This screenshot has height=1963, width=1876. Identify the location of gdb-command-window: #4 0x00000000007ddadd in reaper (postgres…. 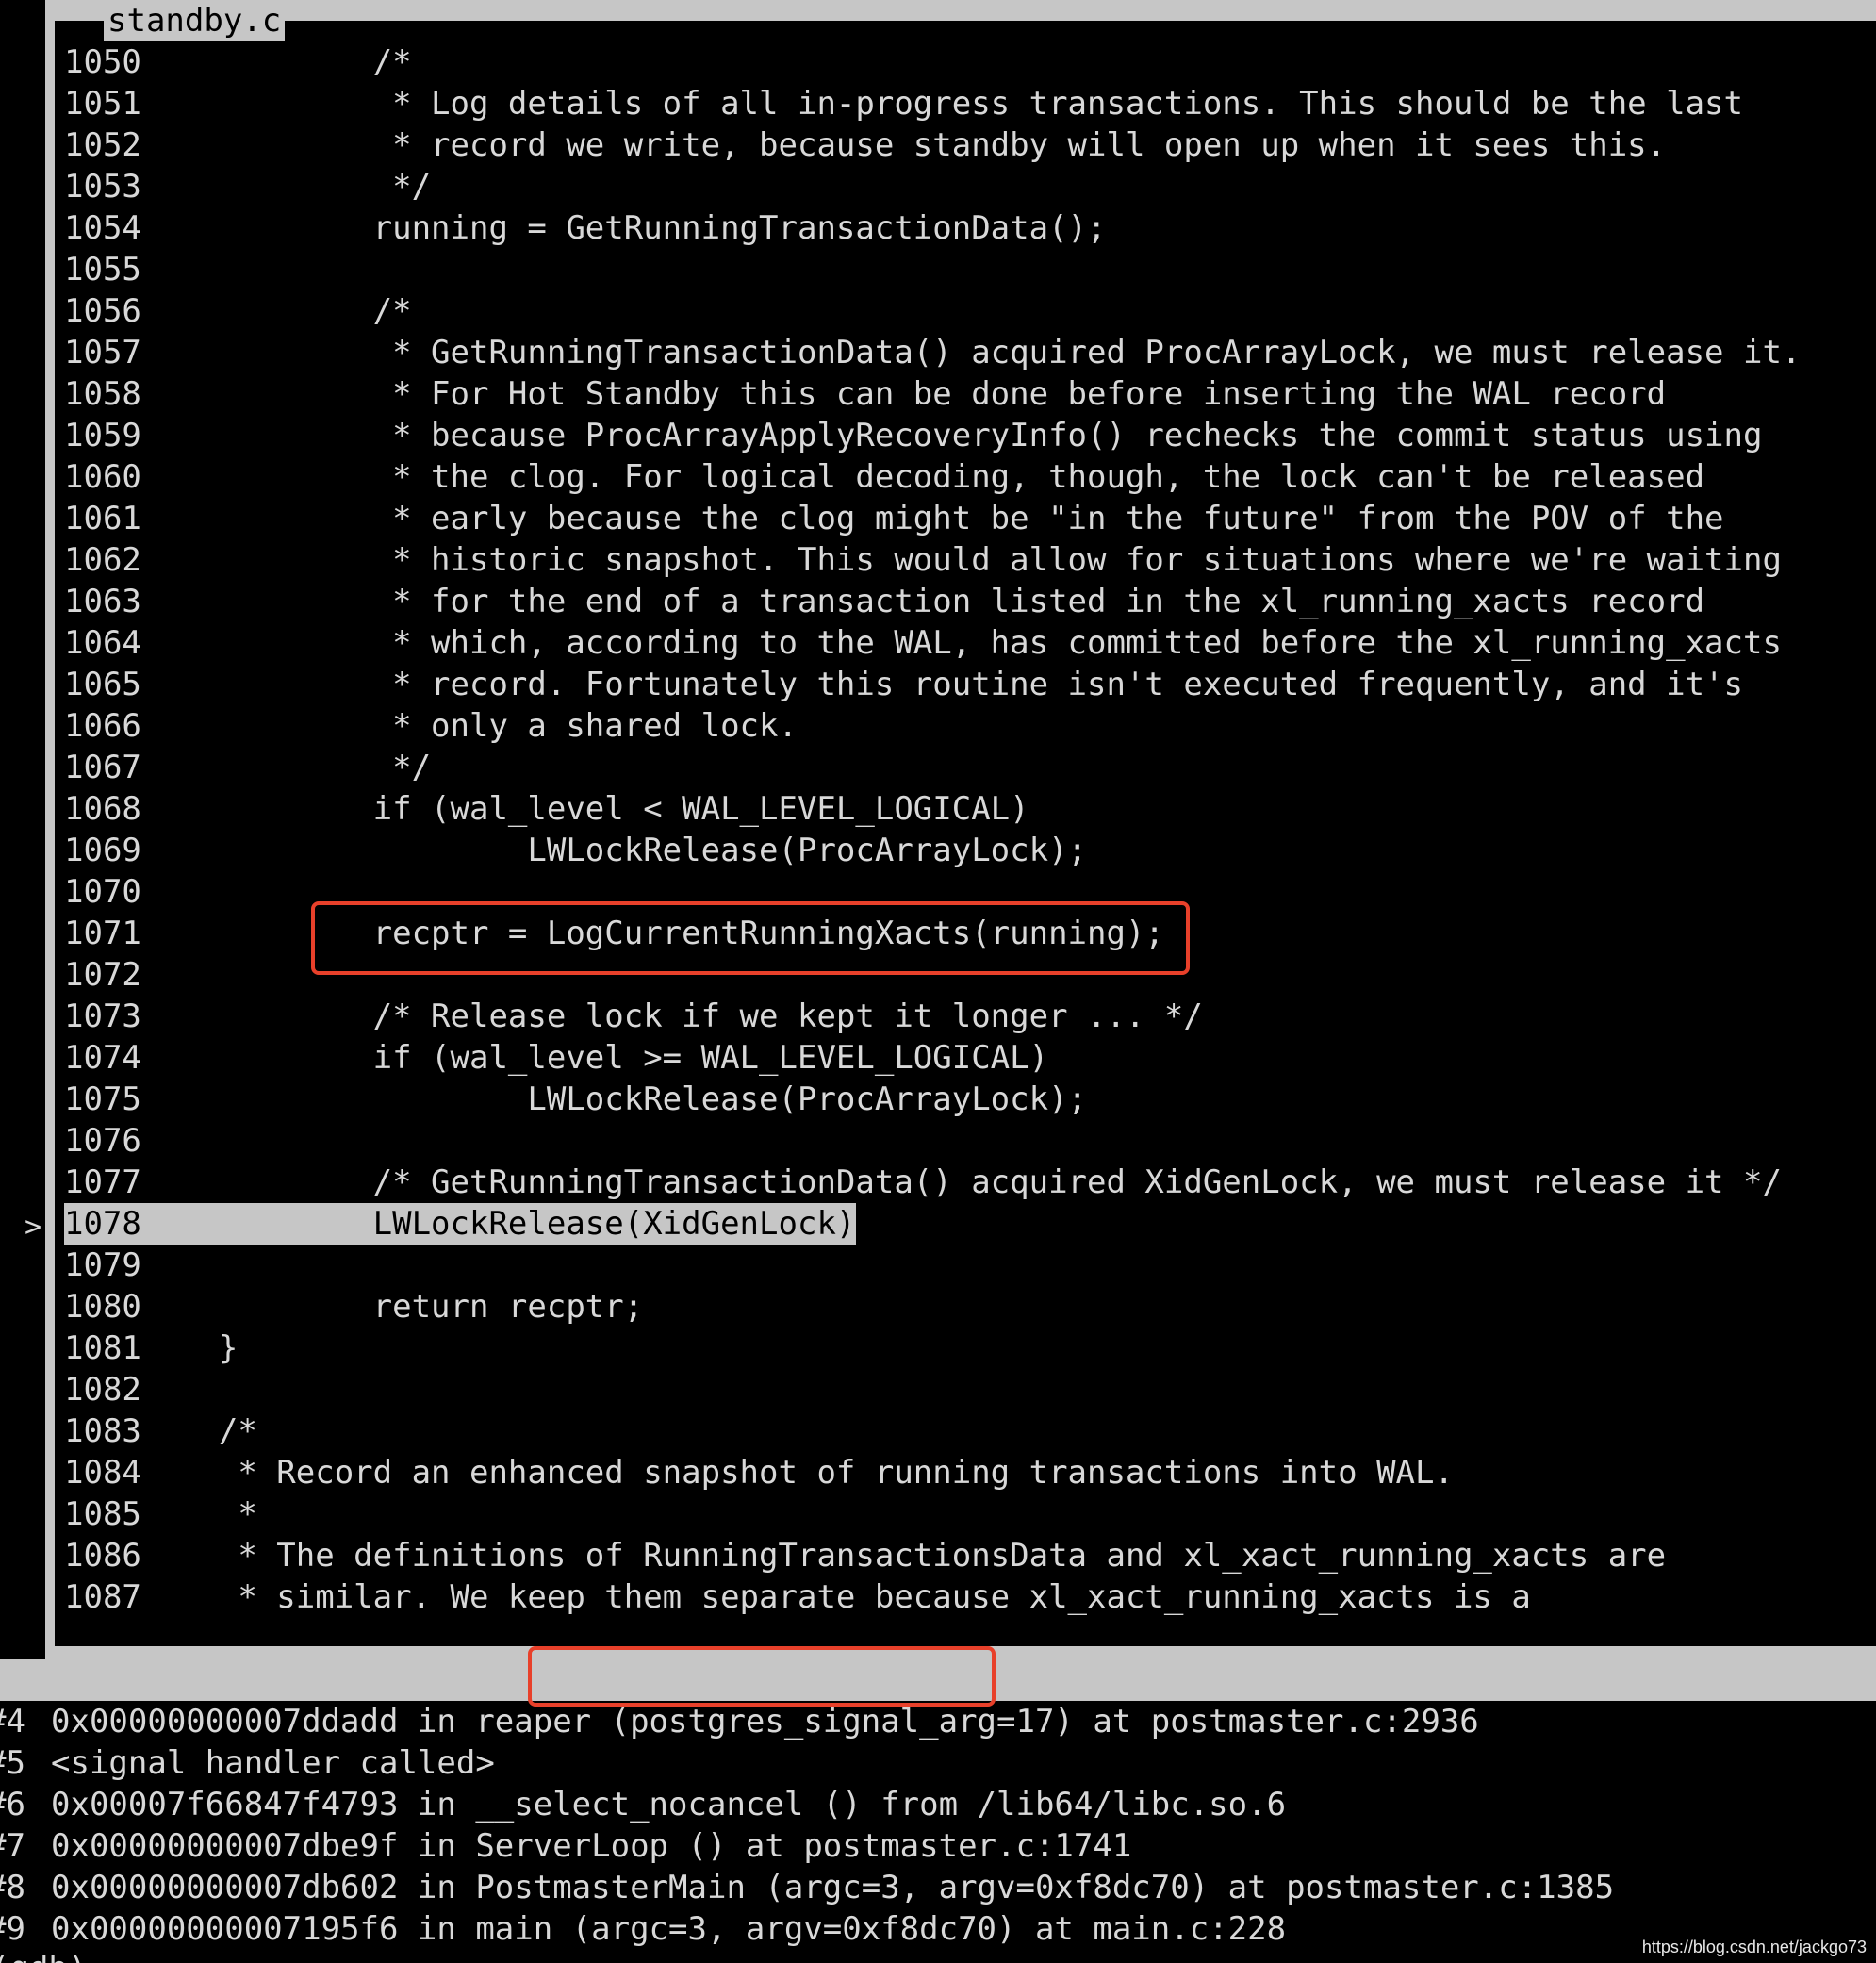
(938, 1825).